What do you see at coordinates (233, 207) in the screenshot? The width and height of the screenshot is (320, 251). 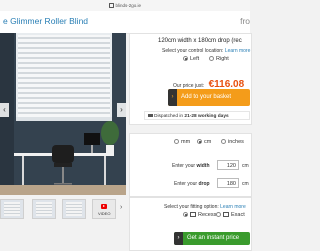 I see `fitting-learn-more-link: Learn more` at bounding box center [233, 207].